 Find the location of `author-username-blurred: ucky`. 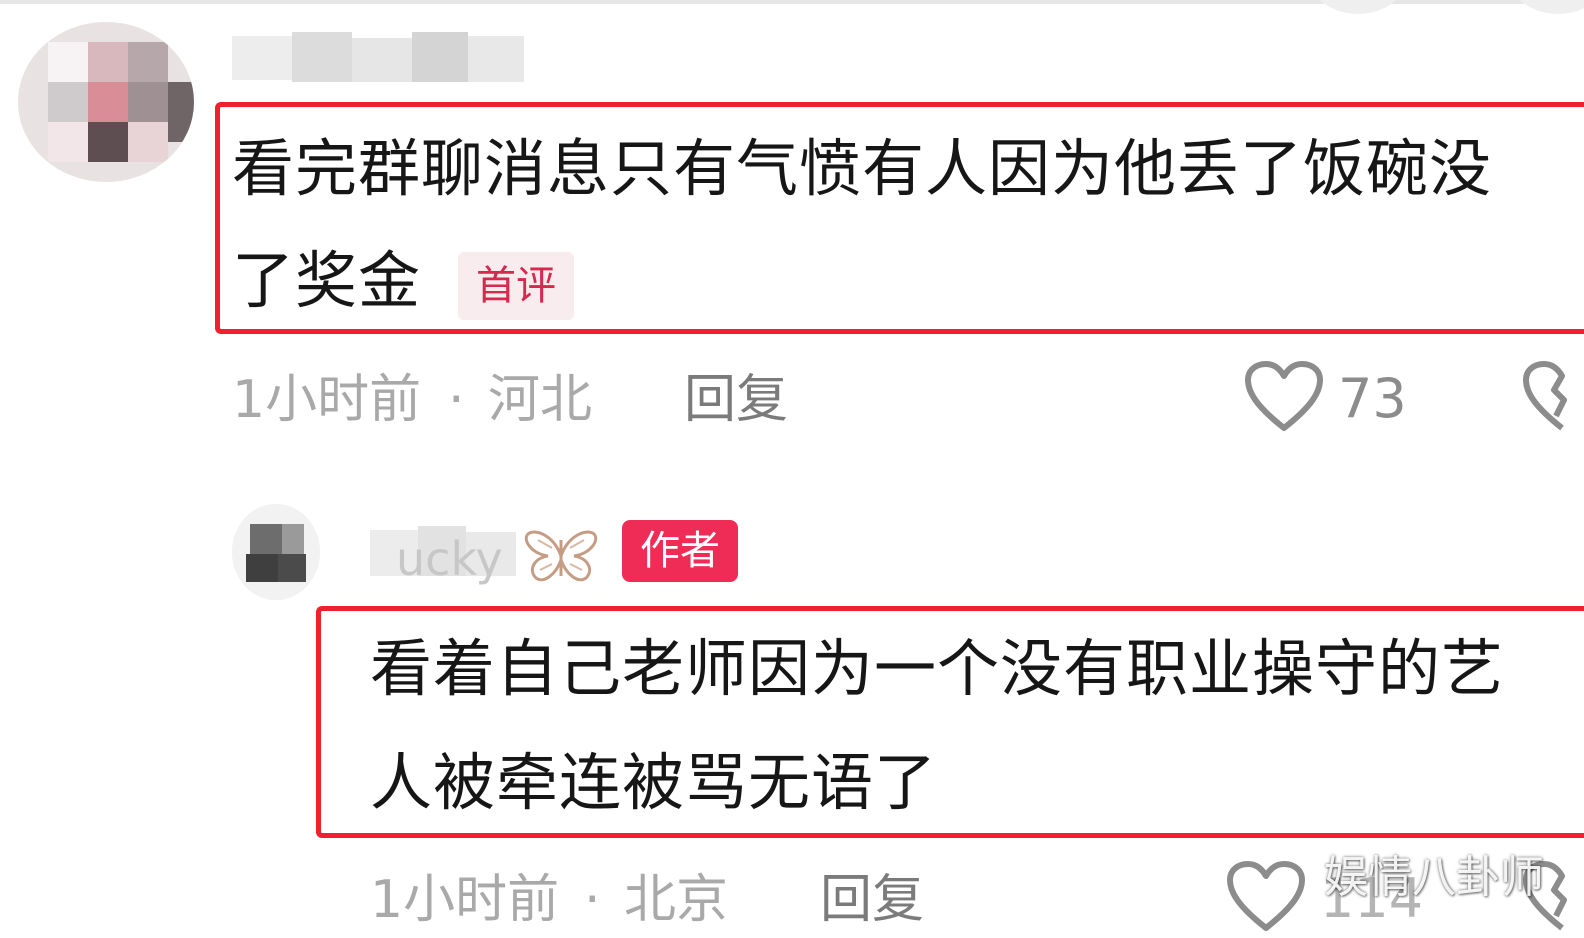

author-username-blurred: ucky is located at coordinates (448, 555).